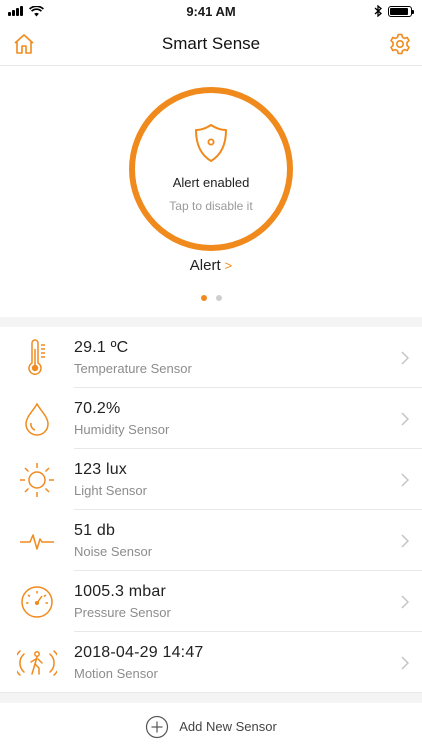  What do you see at coordinates (231, 357) in the screenshot?
I see `sensor-text: 29.1 ºC Temperature Sensor` at bounding box center [231, 357].